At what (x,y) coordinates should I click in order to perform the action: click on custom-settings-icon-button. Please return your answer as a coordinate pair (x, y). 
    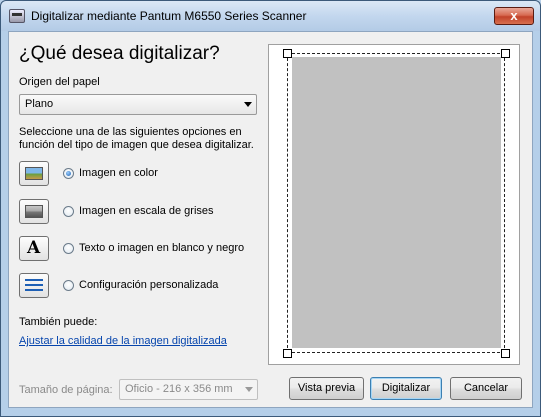
    Looking at the image, I should click on (34, 285).